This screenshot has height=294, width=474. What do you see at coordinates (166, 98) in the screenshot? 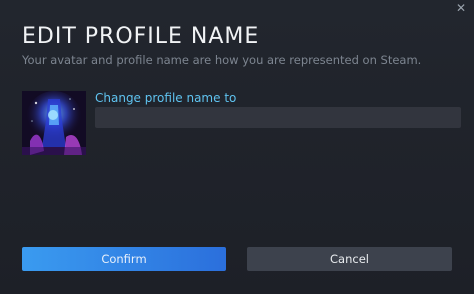
I see `profile-name-label: Change profile name to` at bounding box center [166, 98].